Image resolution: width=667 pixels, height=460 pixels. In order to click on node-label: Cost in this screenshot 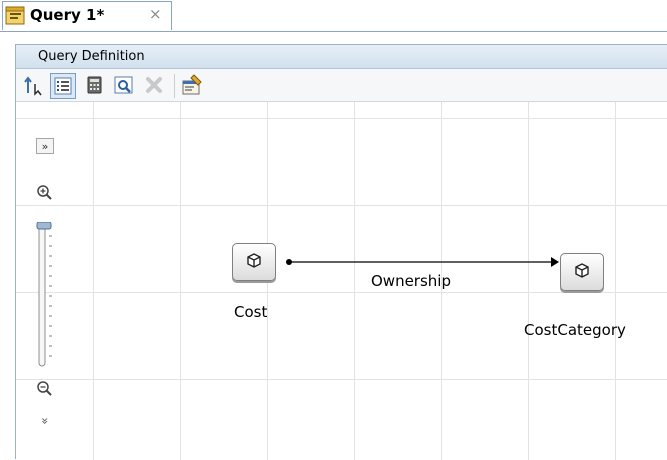, I will do `click(251, 312)`.